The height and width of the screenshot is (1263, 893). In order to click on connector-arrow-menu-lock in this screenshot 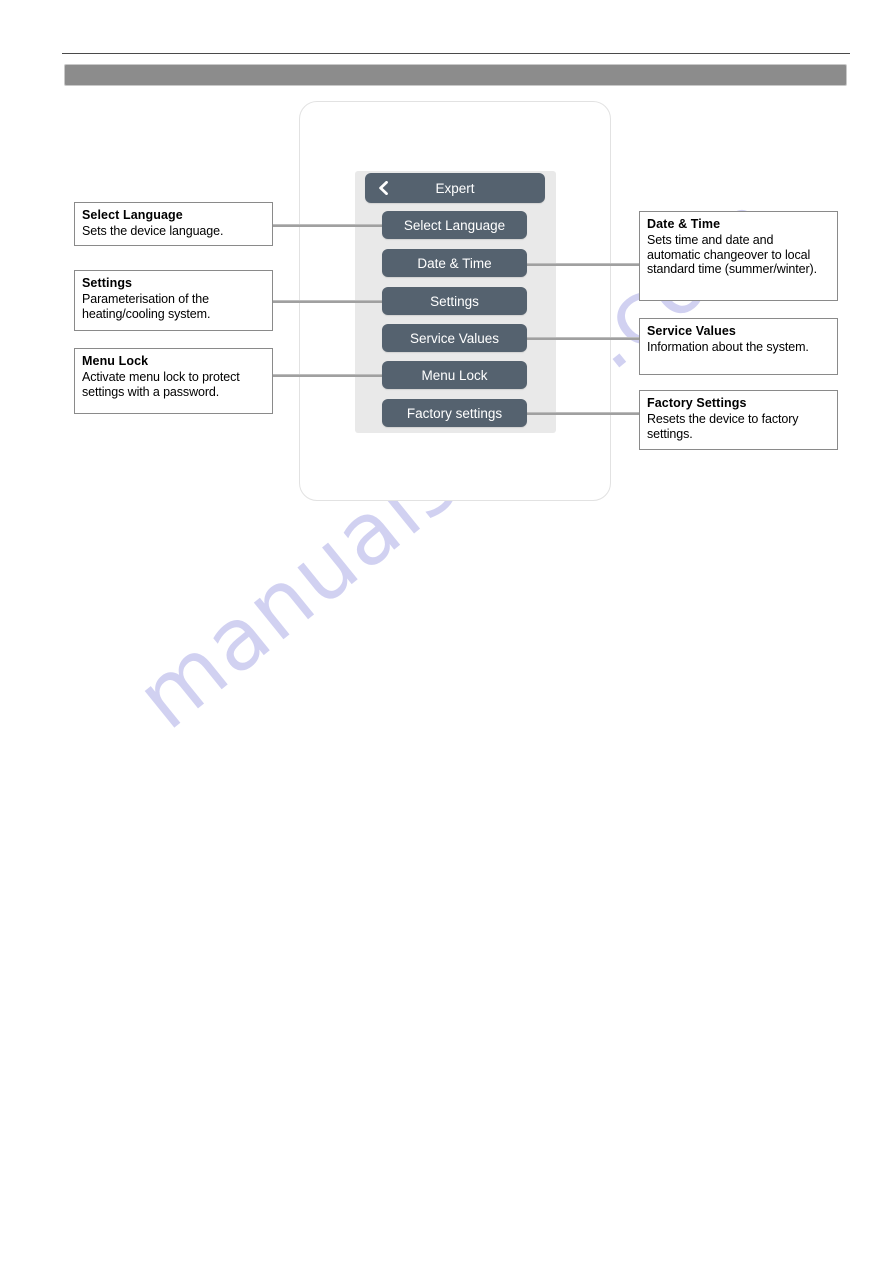, I will do `click(335, 375)`.